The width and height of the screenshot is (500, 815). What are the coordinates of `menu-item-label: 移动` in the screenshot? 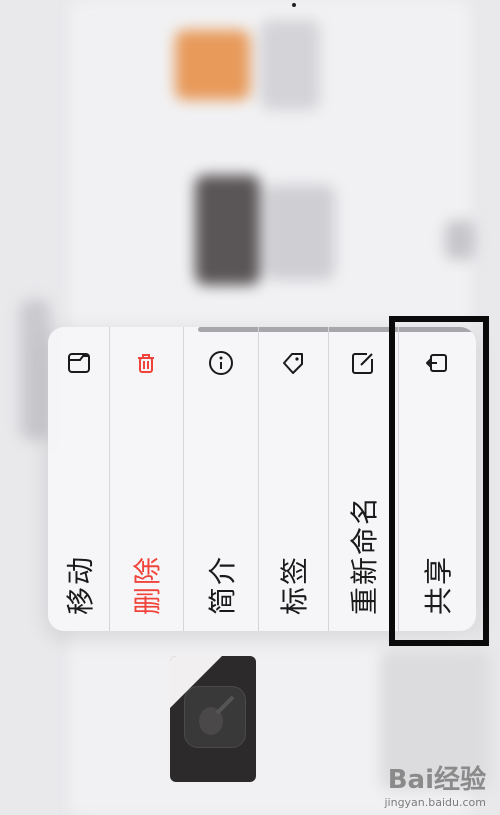 It's located at (80, 584).